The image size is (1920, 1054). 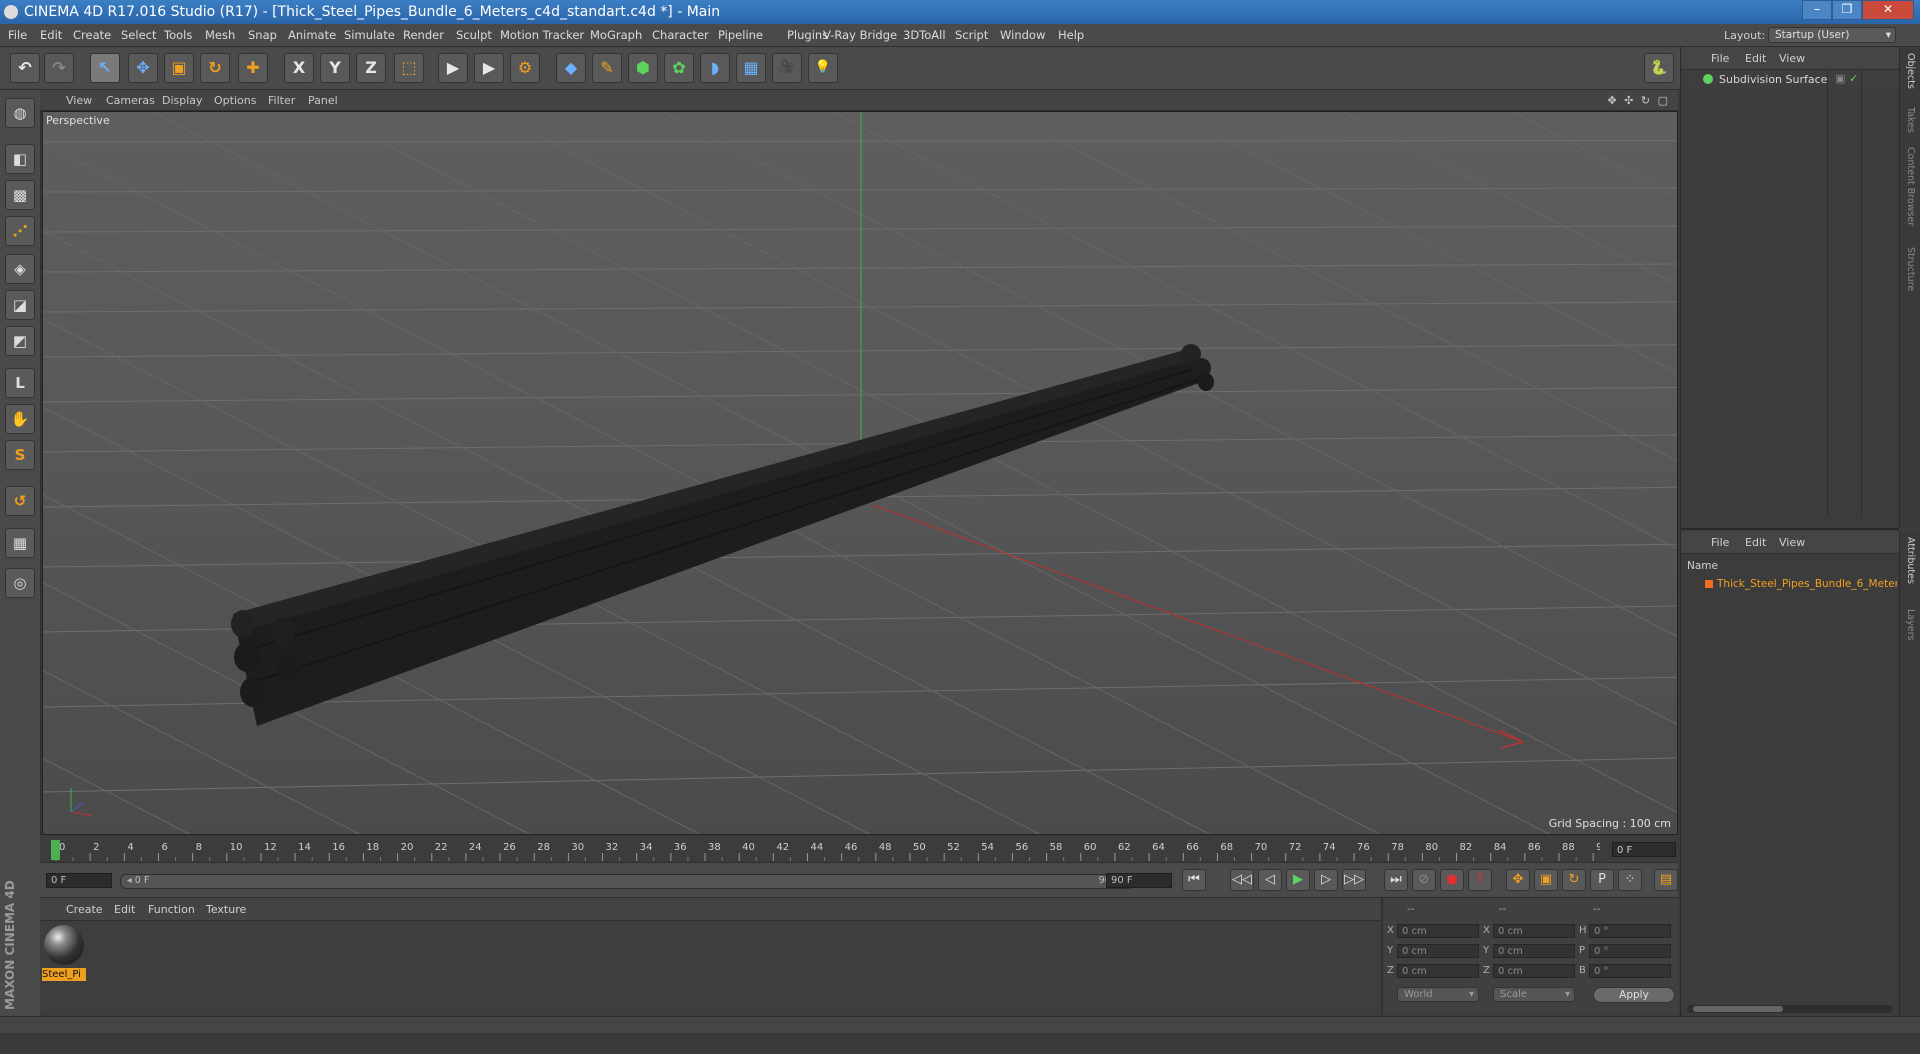 What do you see at coordinates (143, 68) in the screenshot?
I see `move-tool-button: ✥` at bounding box center [143, 68].